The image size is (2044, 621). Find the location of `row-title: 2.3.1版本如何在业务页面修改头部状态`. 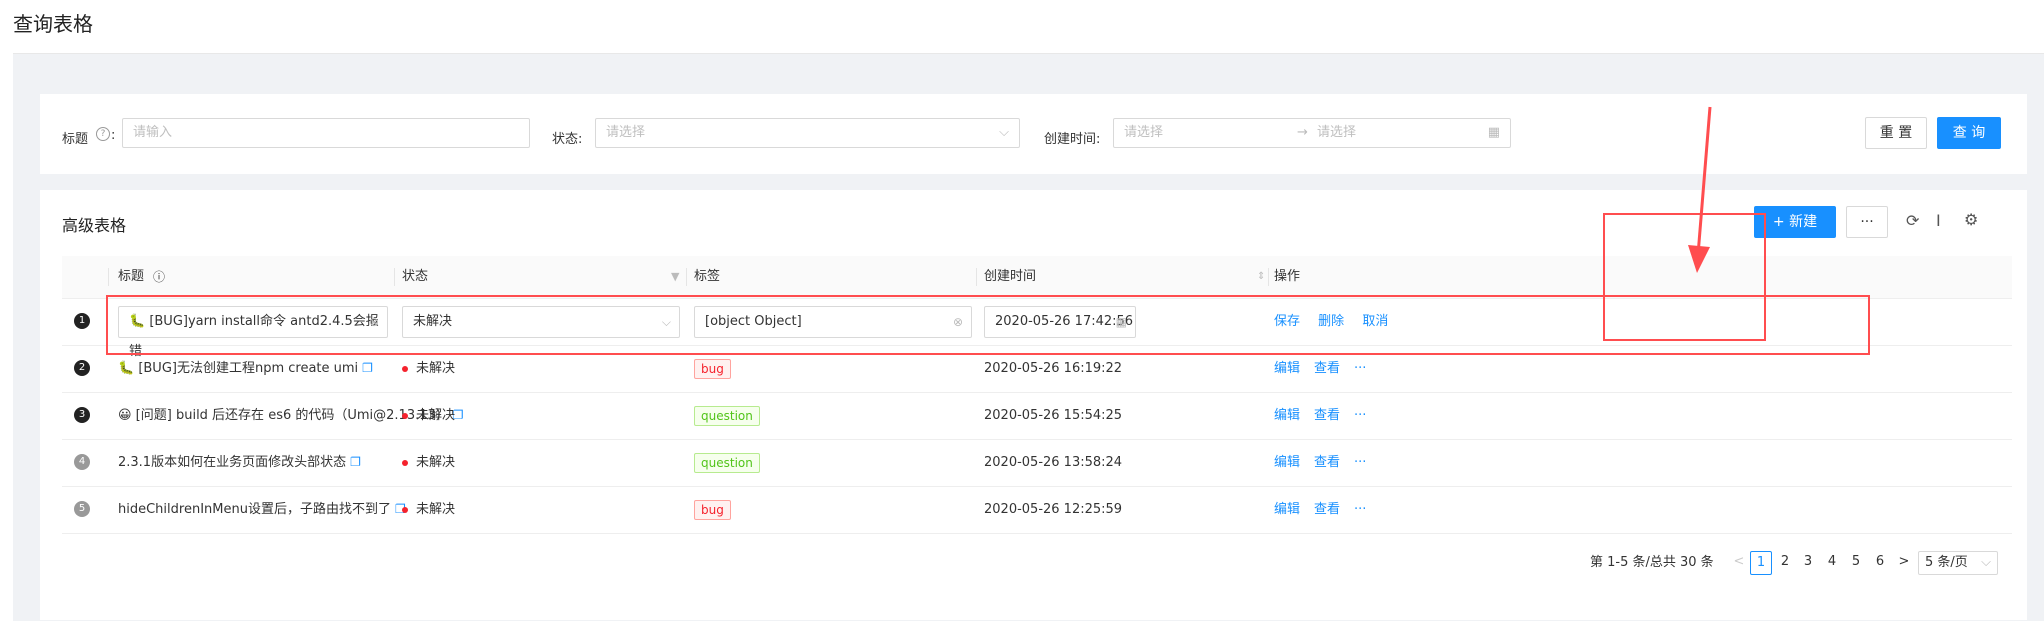

row-title: 2.3.1版本如何在业务页面修改头部状态 is located at coordinates (232, 462).